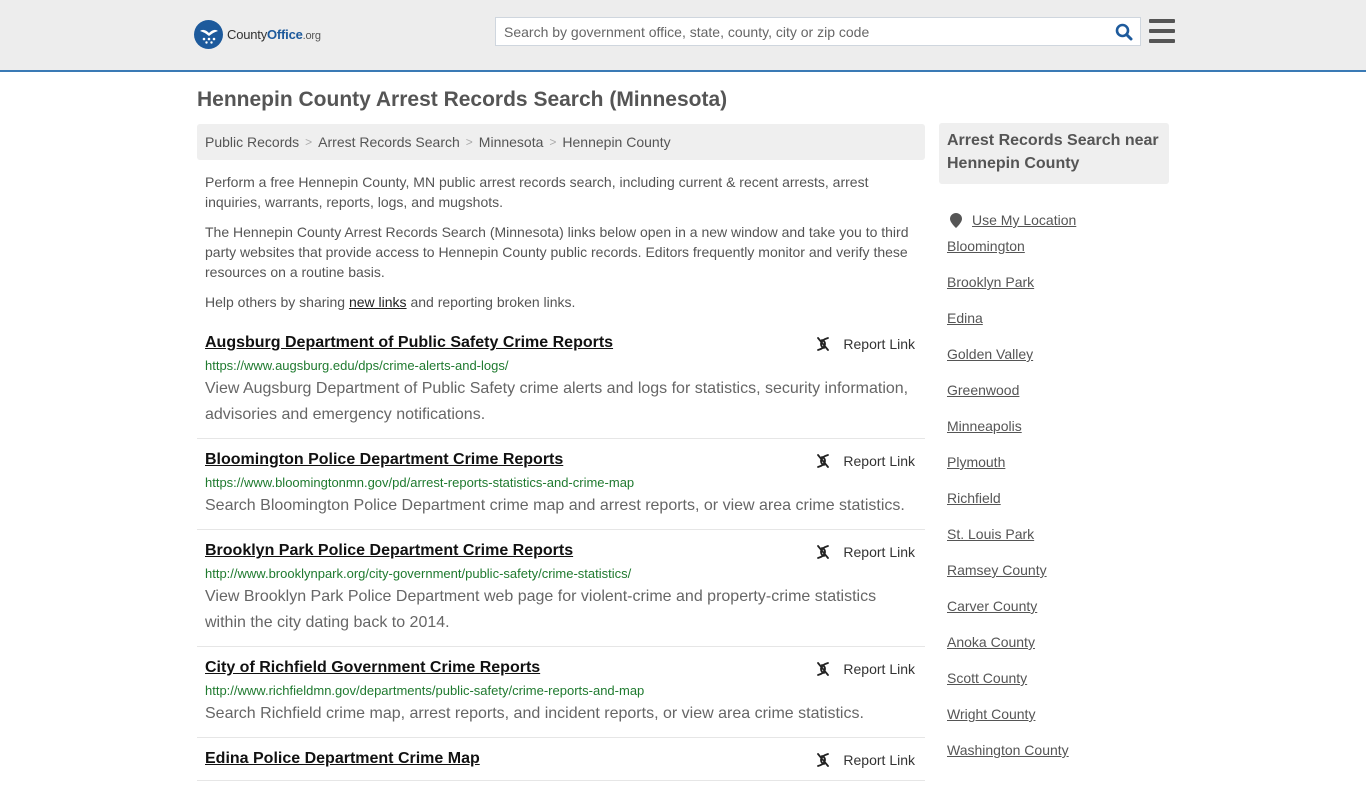 The height and width of the screenshot is (791, 1366). Describe the element at coordinates (976, 462) in the screenshot. I see `nearby-link-plymouth: Plymouth` at that location.